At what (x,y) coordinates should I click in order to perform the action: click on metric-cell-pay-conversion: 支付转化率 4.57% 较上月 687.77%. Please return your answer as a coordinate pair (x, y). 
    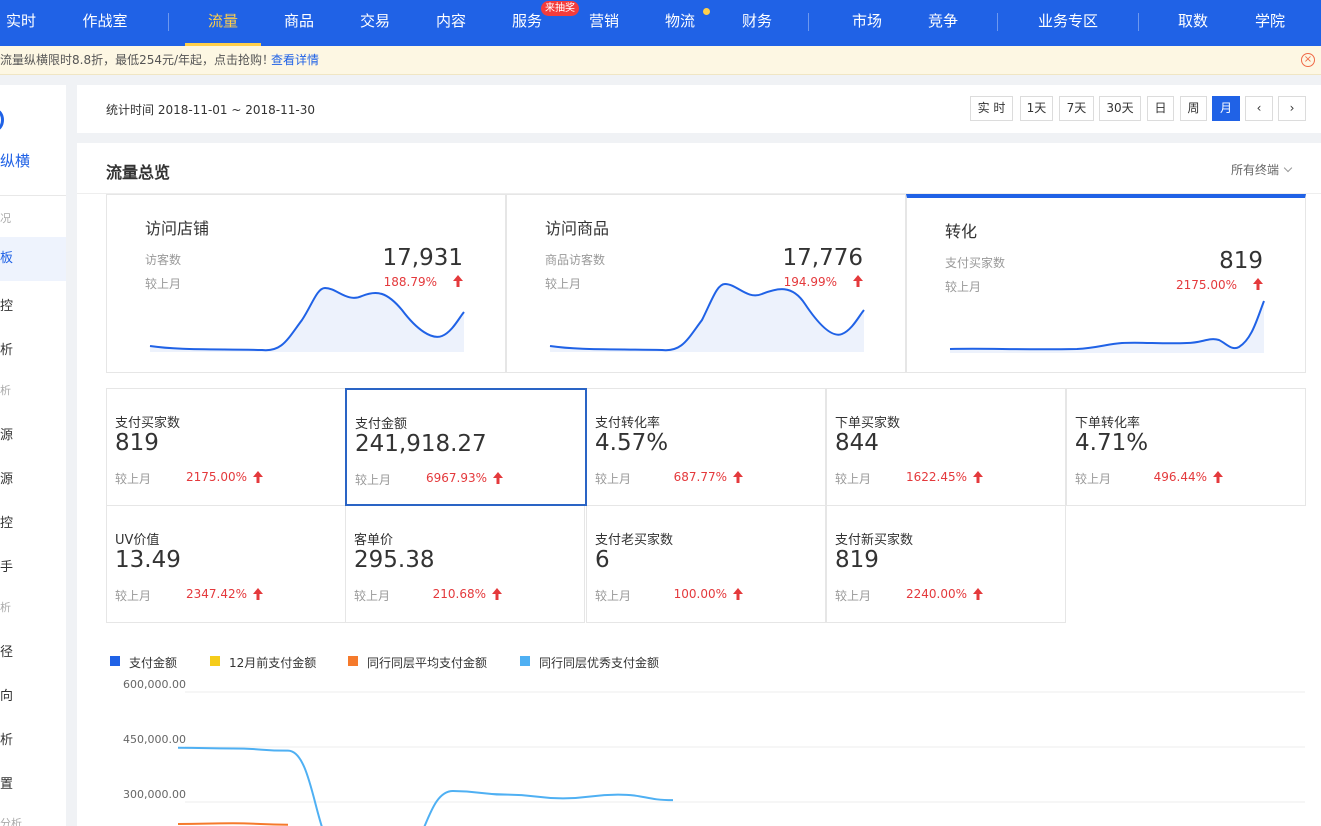
    Looking at the image, I should click on (706, 447).